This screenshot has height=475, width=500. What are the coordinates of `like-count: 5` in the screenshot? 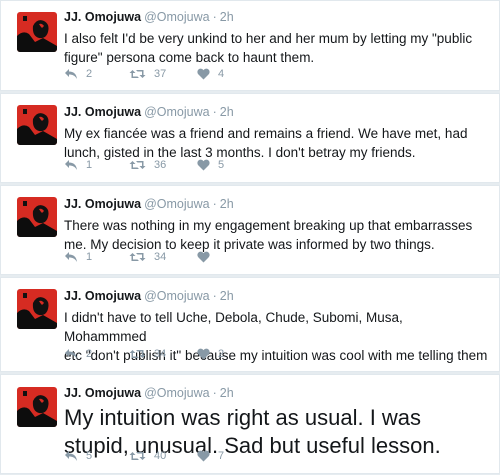 It's located at (221, 165).